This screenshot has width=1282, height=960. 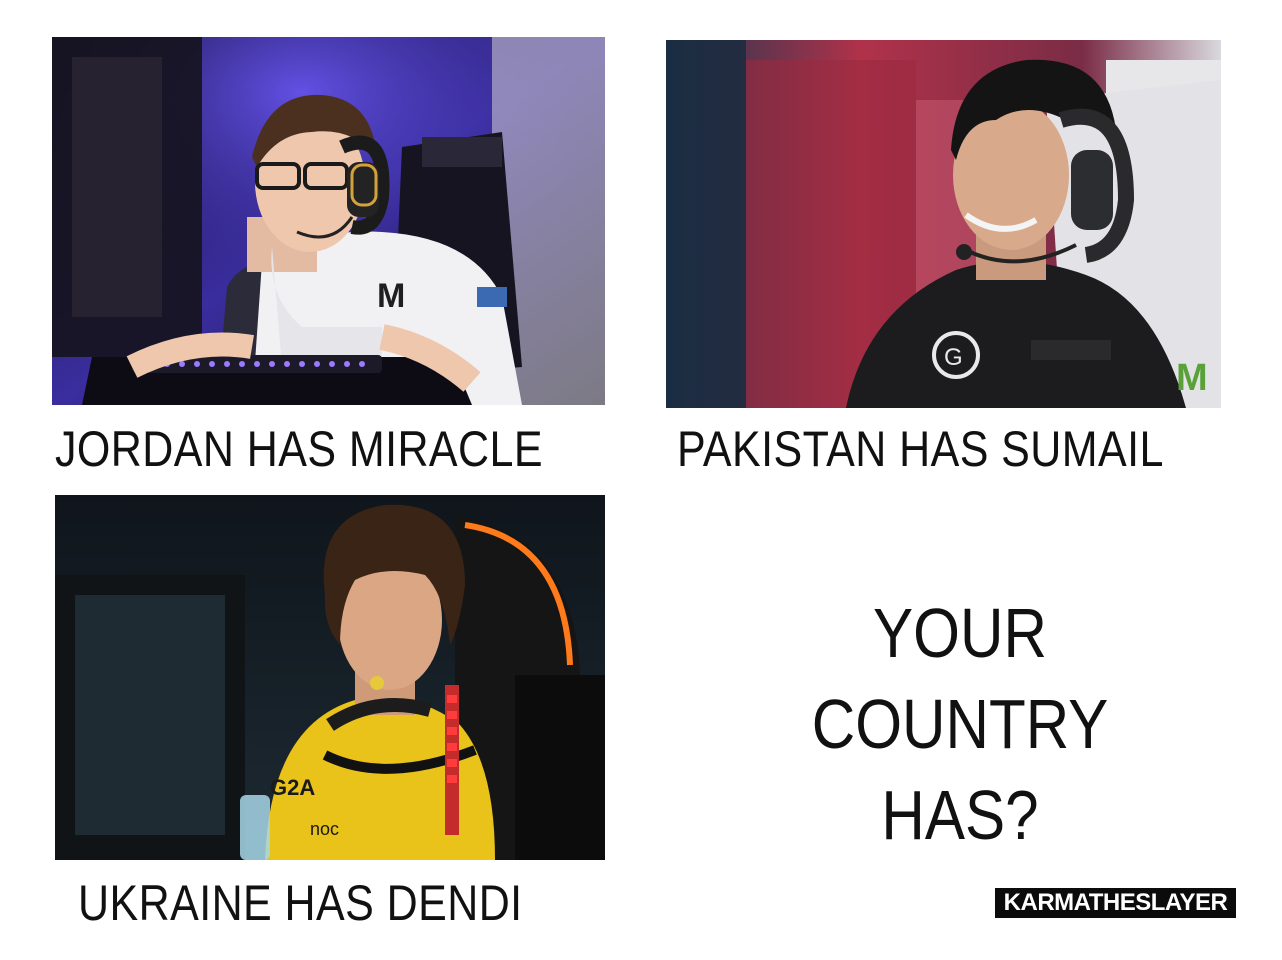 I want to click on caption-pakistan: PAKISTAN HAS SUMAIL, so click(x=920, y=449).